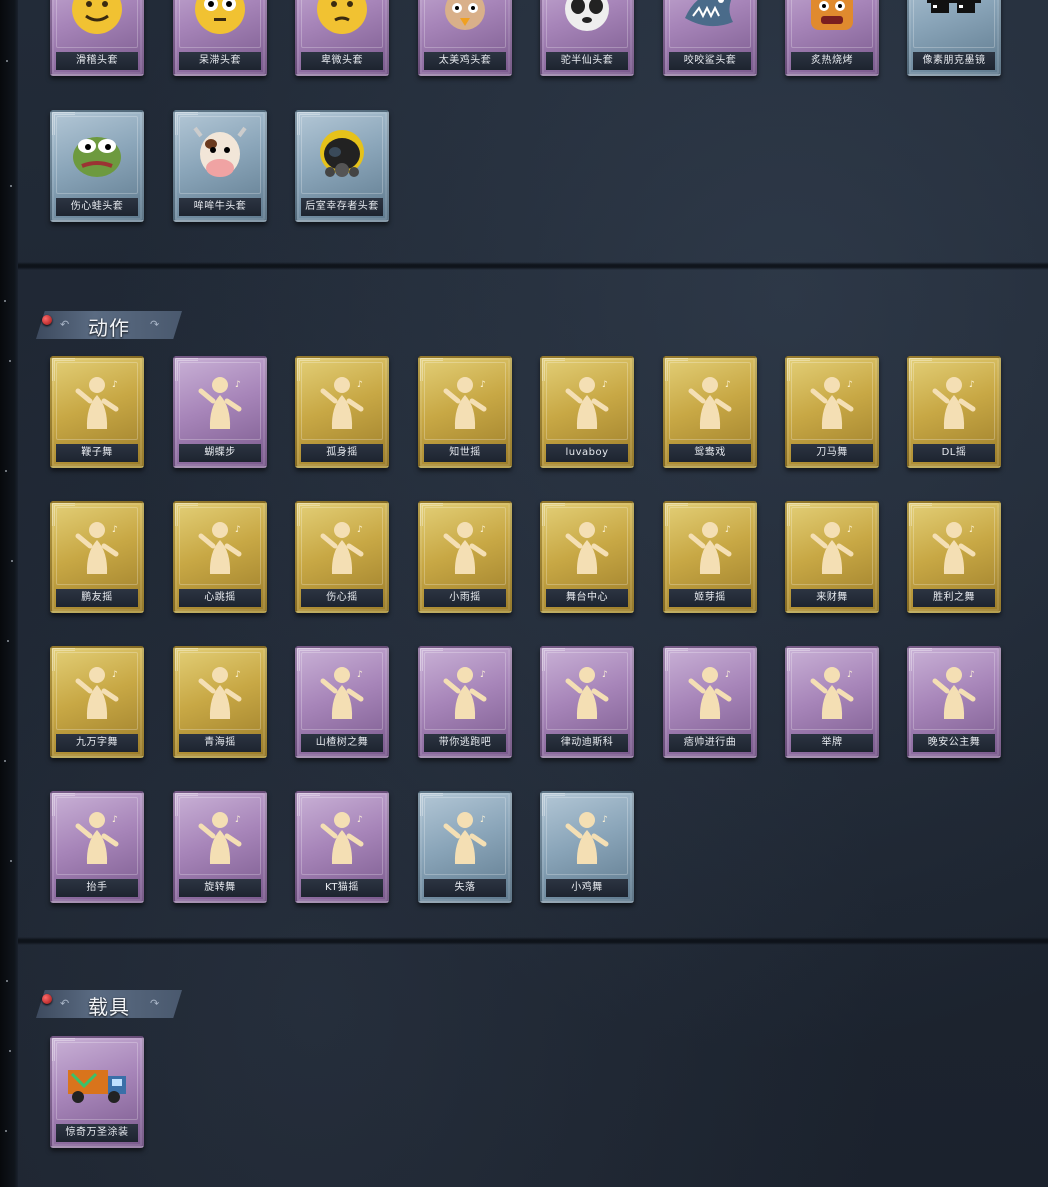 The width and height of the screenshot is (1048, 1187). What do you see at coordinates (97, 888) in the screenshot?
I see `item-card-label: 抬手` at bounding box center [97, 888].